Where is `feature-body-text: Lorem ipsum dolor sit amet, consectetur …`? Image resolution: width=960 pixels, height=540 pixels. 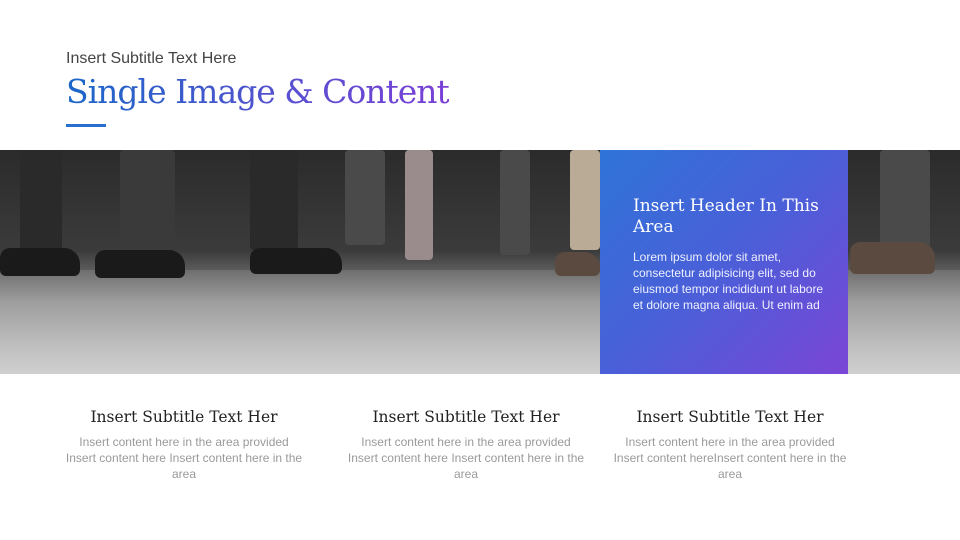
feature-body-text: Lorem ipsum dolor sit amet, consectetur … is located at coordinates (728, 281).